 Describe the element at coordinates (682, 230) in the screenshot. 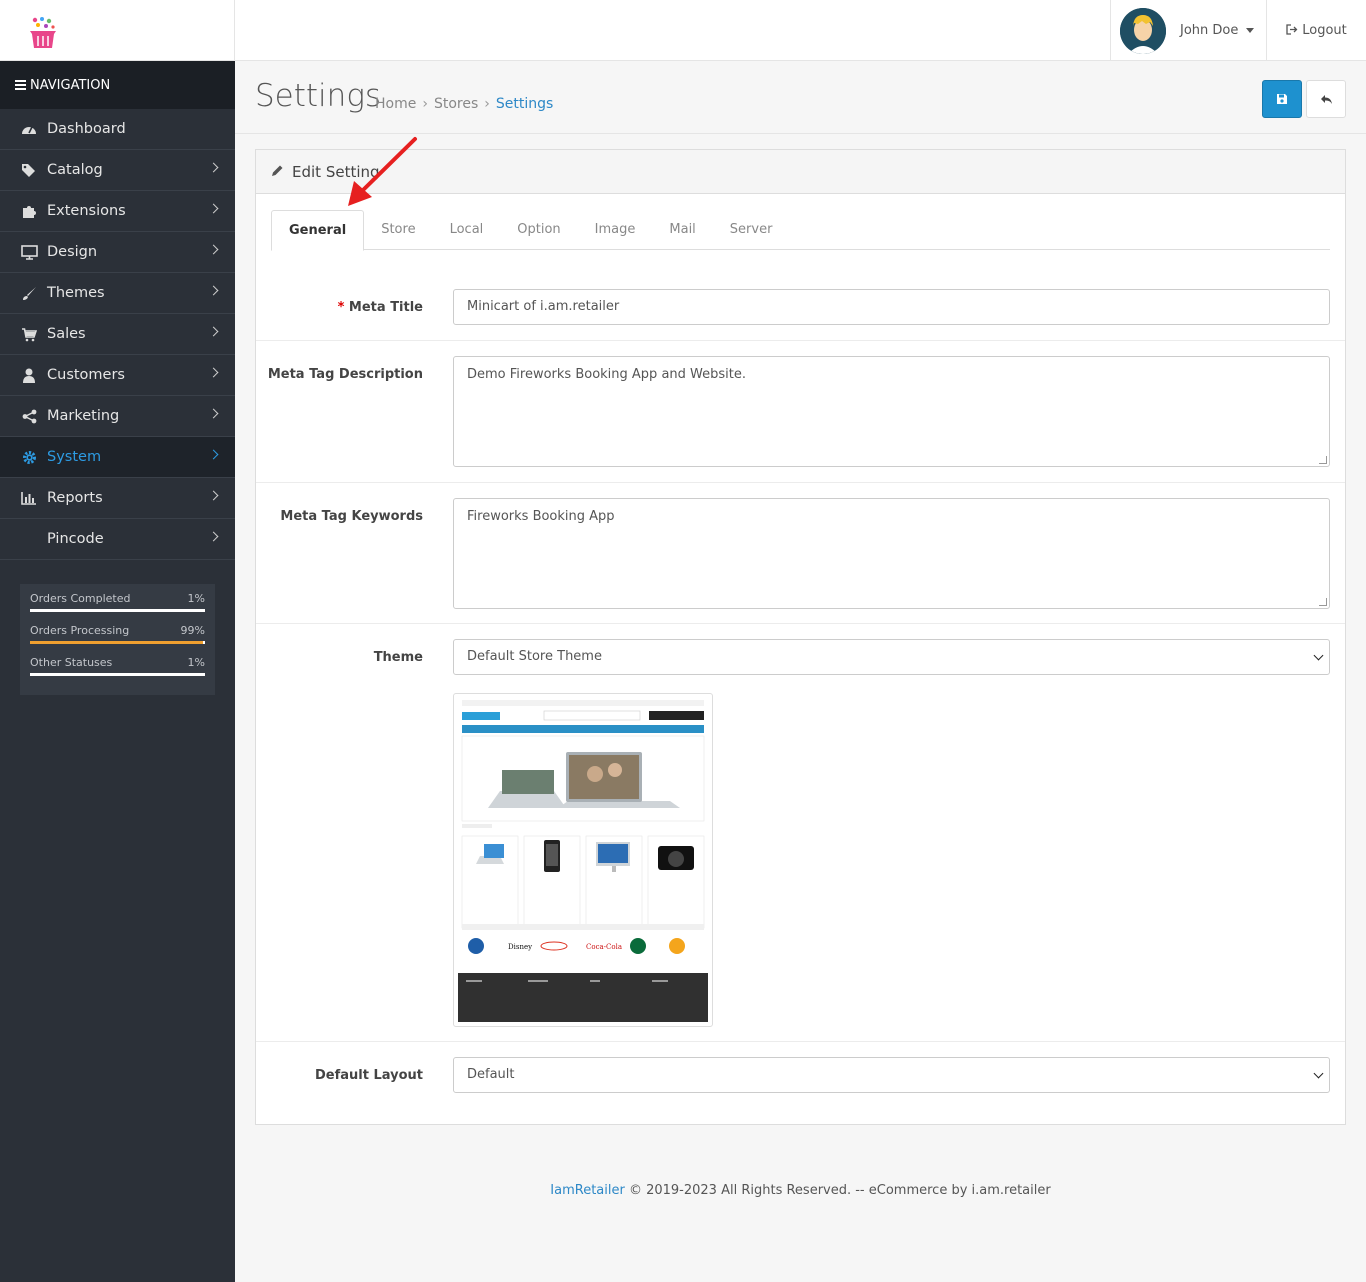

I see `tab-mail: Mail` at that location.